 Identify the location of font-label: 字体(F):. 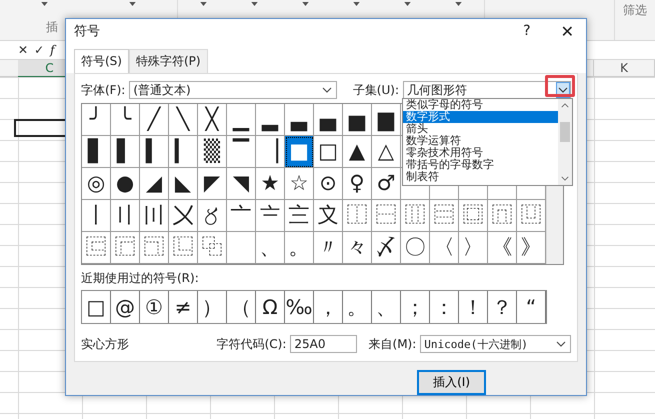
(103, 90).